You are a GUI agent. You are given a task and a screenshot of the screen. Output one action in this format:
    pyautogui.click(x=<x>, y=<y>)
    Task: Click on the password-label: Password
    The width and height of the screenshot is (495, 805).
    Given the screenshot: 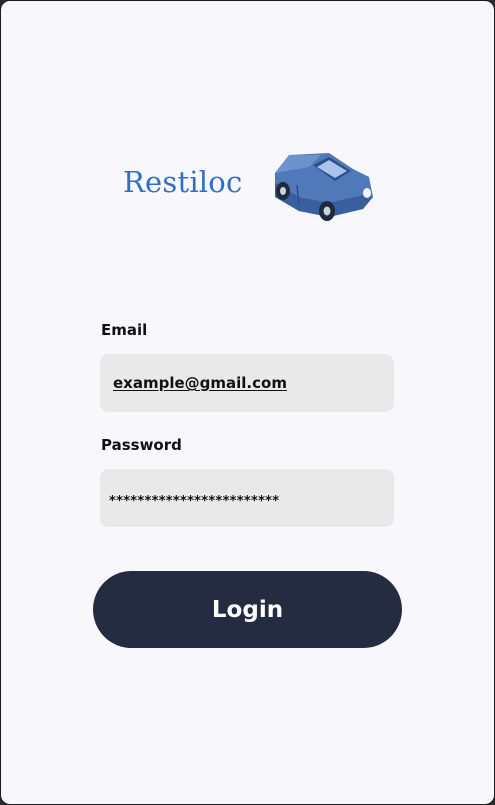 What is the action you would take?
    pyautogui.click(x=141, y=445)
    